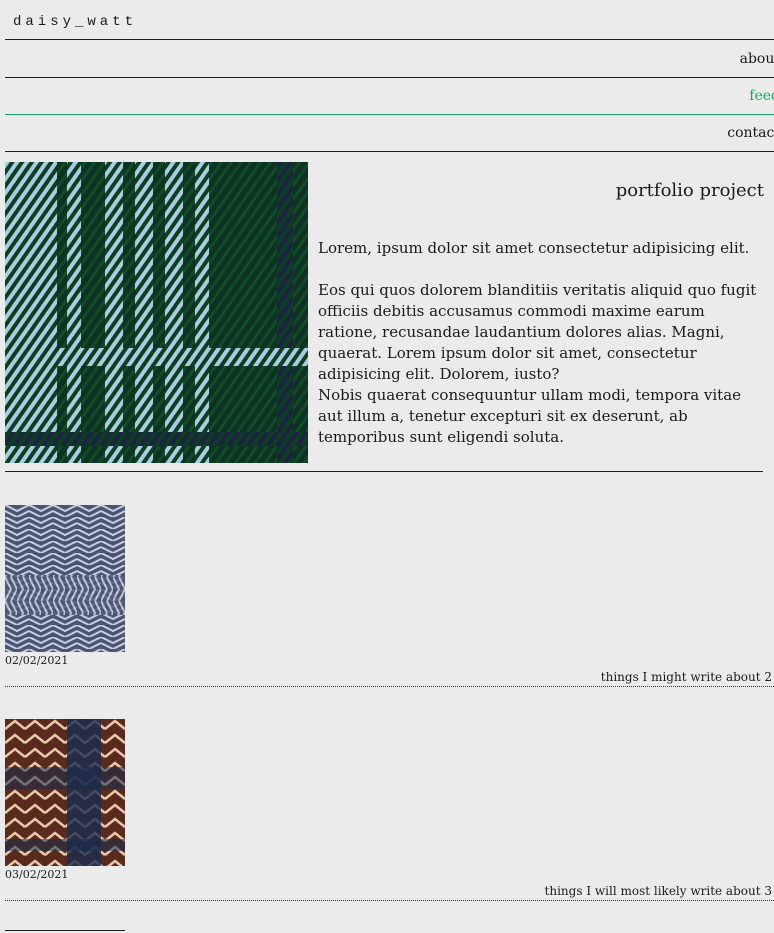  Describe the element at coordinates (37, 660) in the screenshot. I see `post-date-1: 02/02/2021` at that location.